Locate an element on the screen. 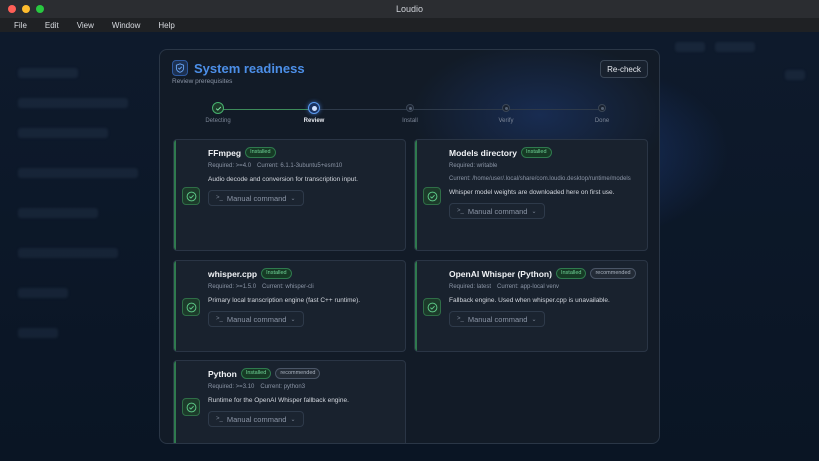 The height and width of the screenshot is (461, 819). prerequisite-name: Python is located at coordinates (222, 373).